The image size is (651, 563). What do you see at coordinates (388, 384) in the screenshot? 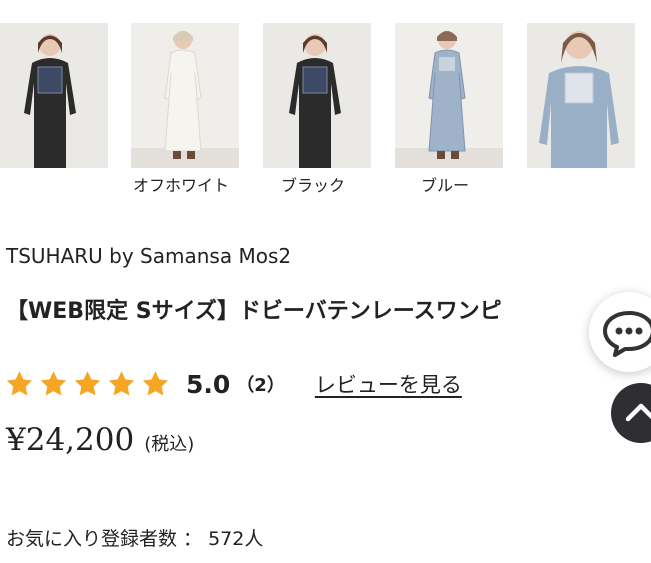
I see `review-link: レビューを見る` at bounding box center [388, 384].